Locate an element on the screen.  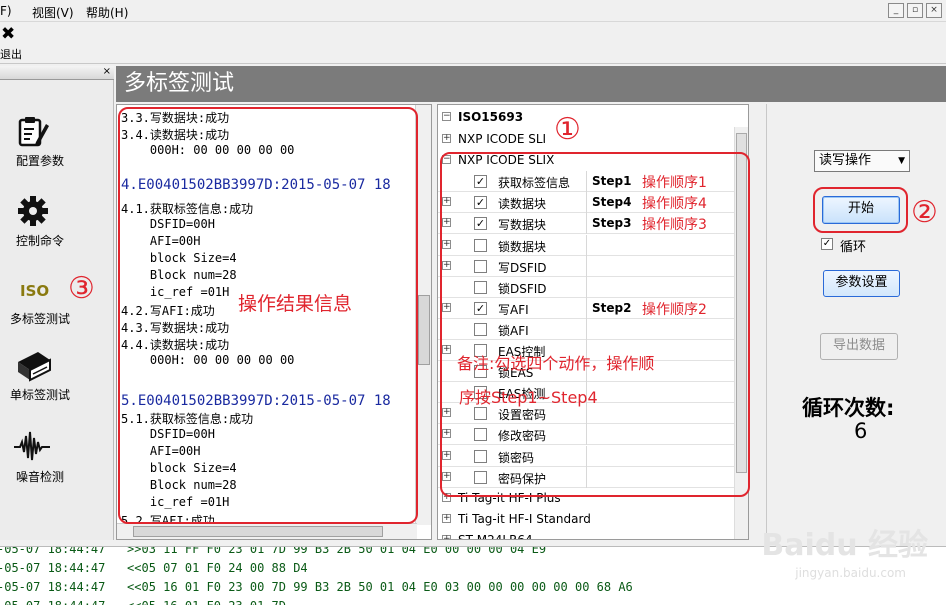
annotation-note-line2: 序按Step1~Step4 is located at coordinates (528, 397).